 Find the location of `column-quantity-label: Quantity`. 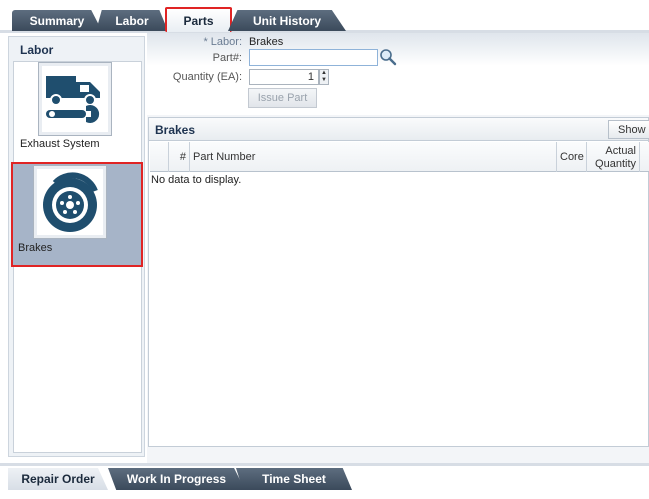

column-quantity-label: Quantity is located at coordinates (615, 164).